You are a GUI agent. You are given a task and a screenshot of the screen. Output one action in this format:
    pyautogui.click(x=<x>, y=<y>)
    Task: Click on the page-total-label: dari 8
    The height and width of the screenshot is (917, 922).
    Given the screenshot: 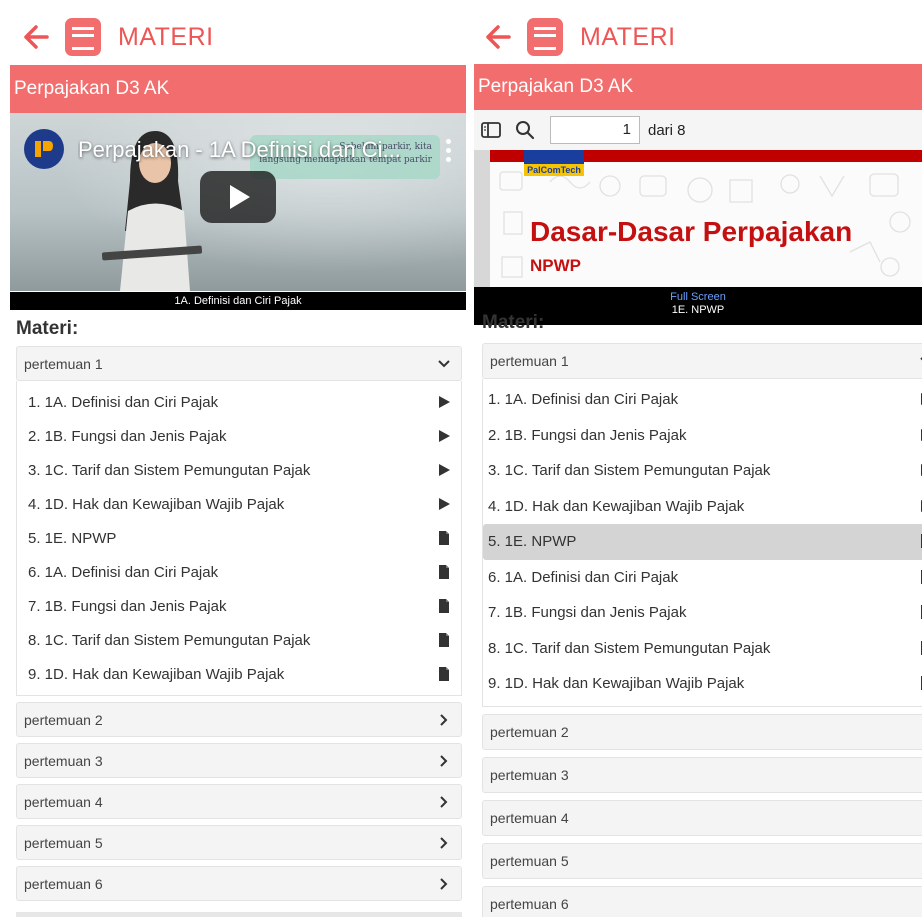 What is the action you would take?
    pyautogui.click(x=667, y=130)
    